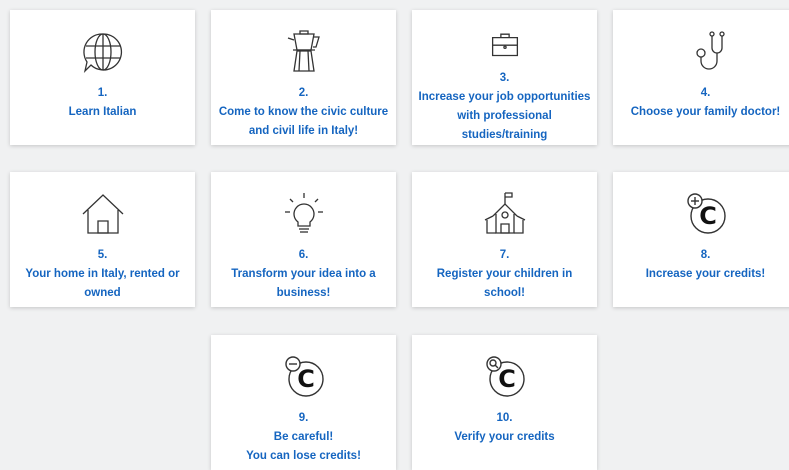  I want to click on card-number: 4., so click(706, 93).